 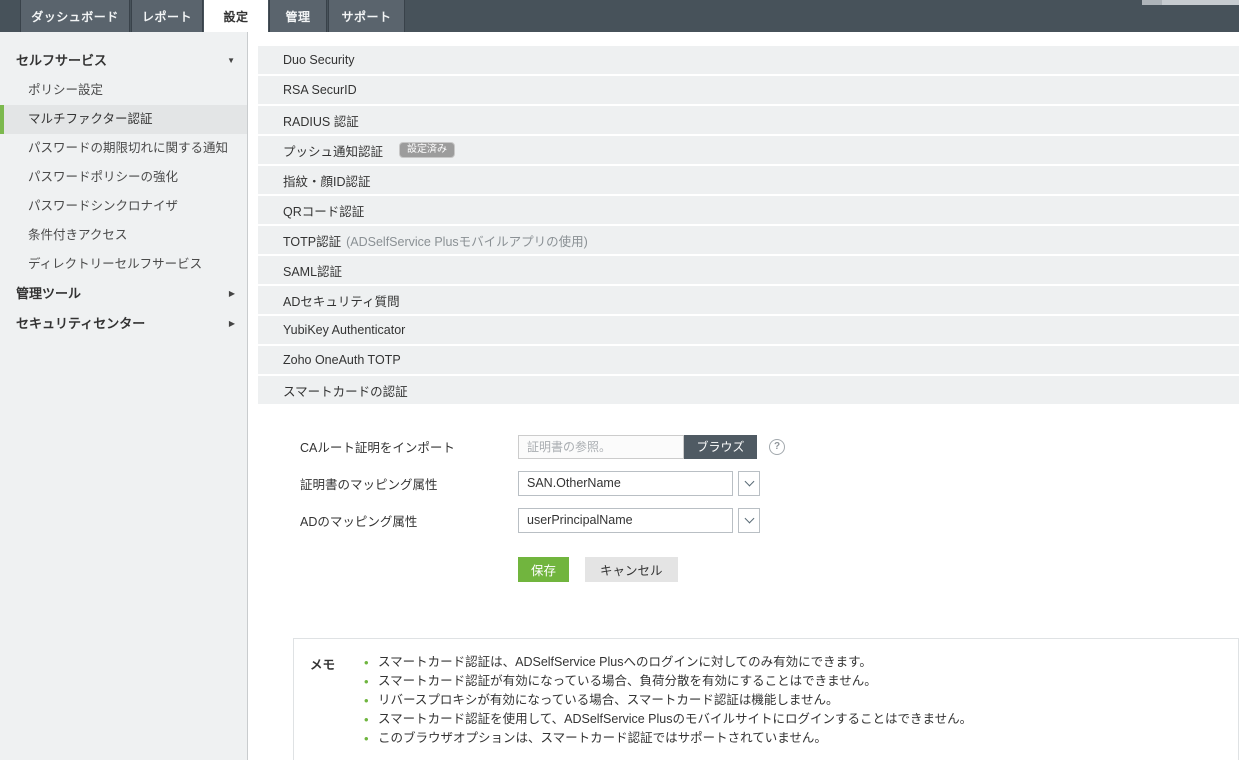 I want to click on cert-mapping-dropdown-button, so click(x=749, y=483).